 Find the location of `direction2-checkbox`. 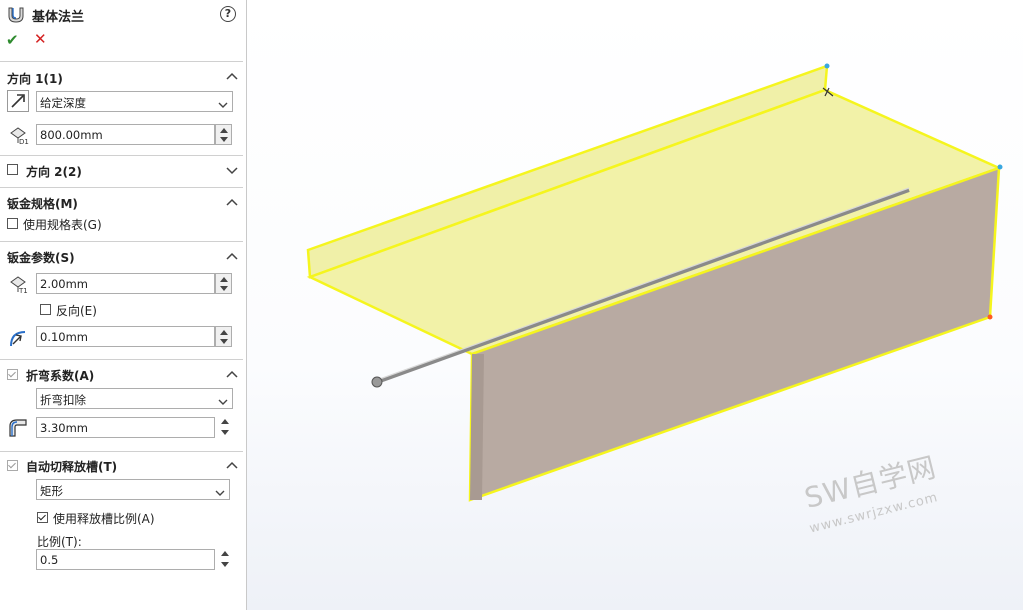

direction2-checkbox is located at coordinates (12, 169).